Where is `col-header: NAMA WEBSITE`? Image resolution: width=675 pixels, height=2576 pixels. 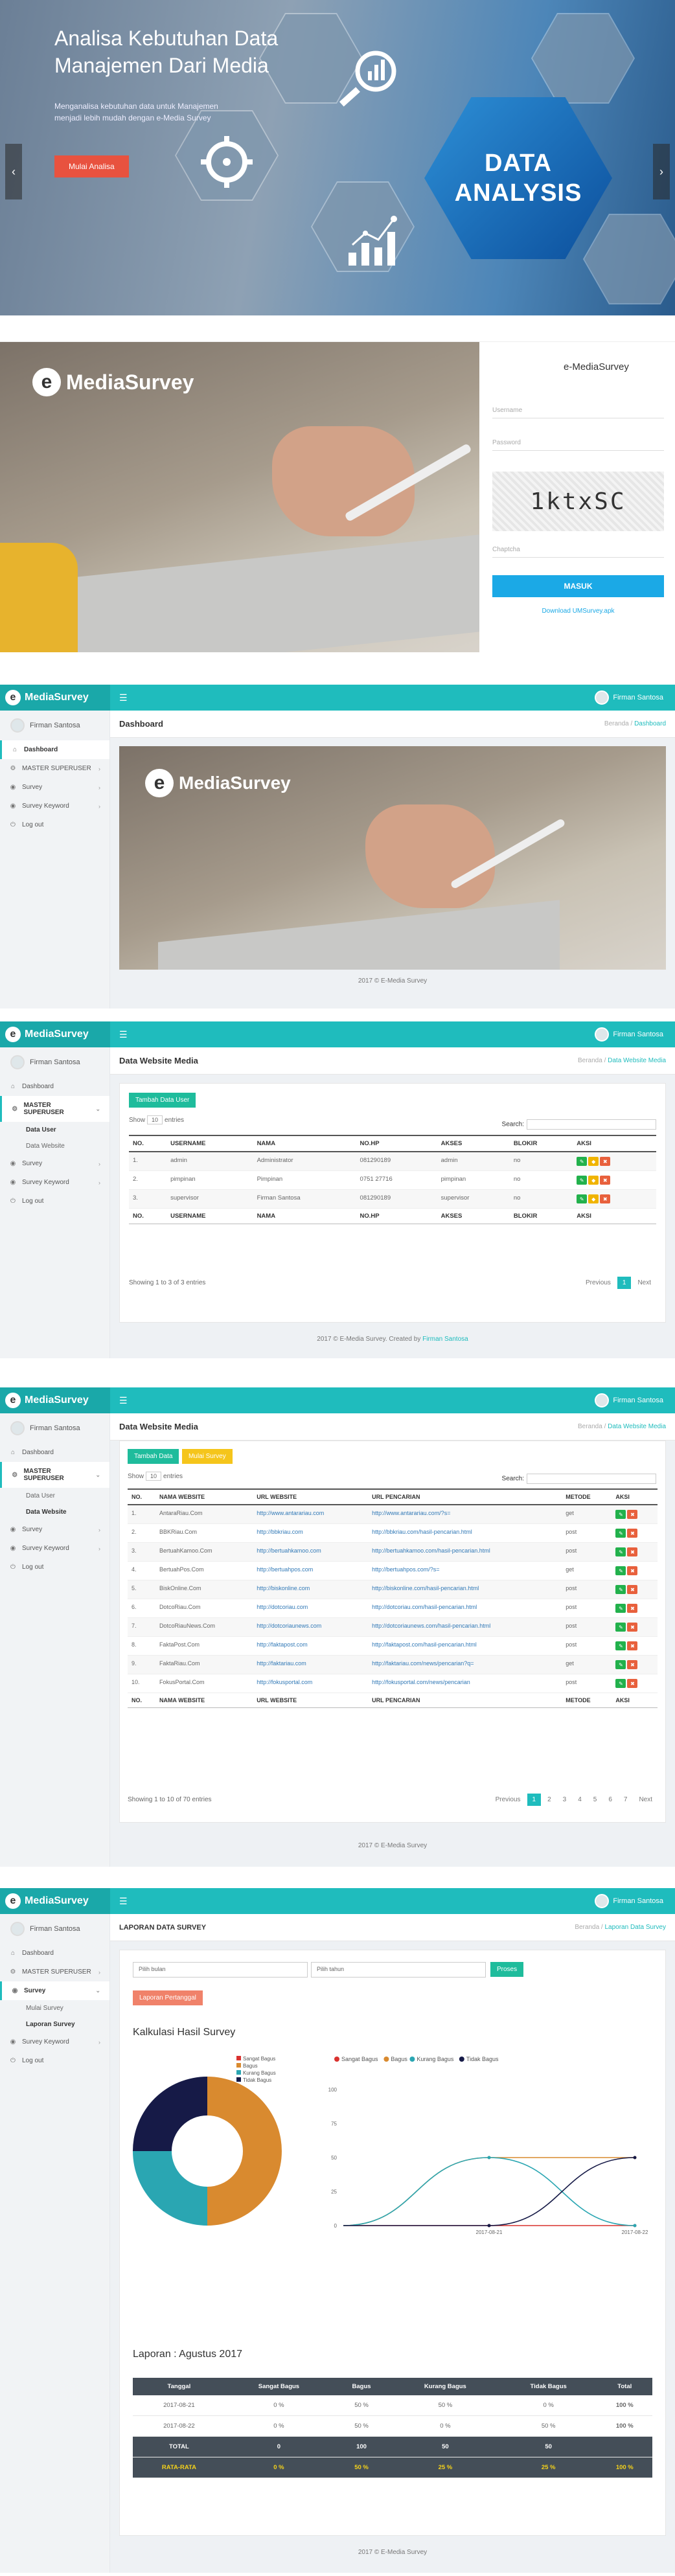 col-header: NAMA WEBSITE is located at coordinates (204, 1497).